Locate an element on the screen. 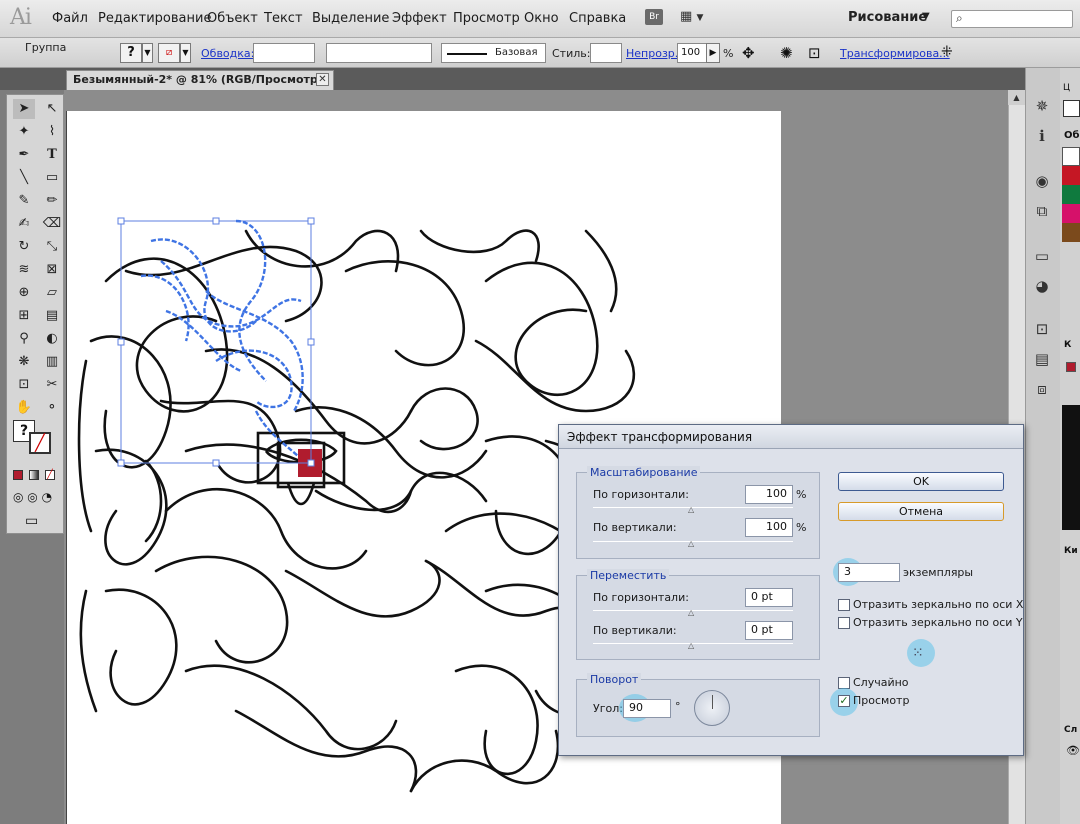 The width and height of the screenshot is (1080, 824). menu-window: Окно is located at coordinates (541, 18).